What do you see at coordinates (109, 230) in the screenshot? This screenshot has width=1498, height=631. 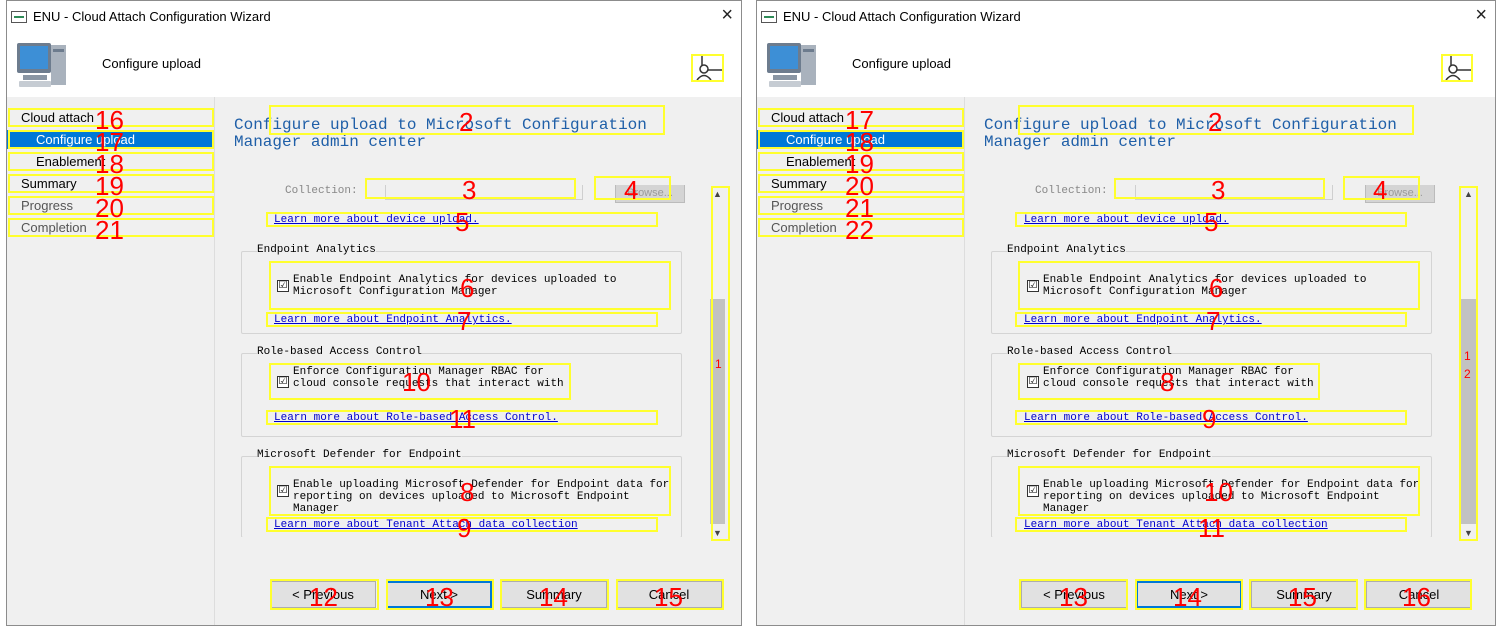 I see `annotation-number: 21` at bounding box center [109, 230].